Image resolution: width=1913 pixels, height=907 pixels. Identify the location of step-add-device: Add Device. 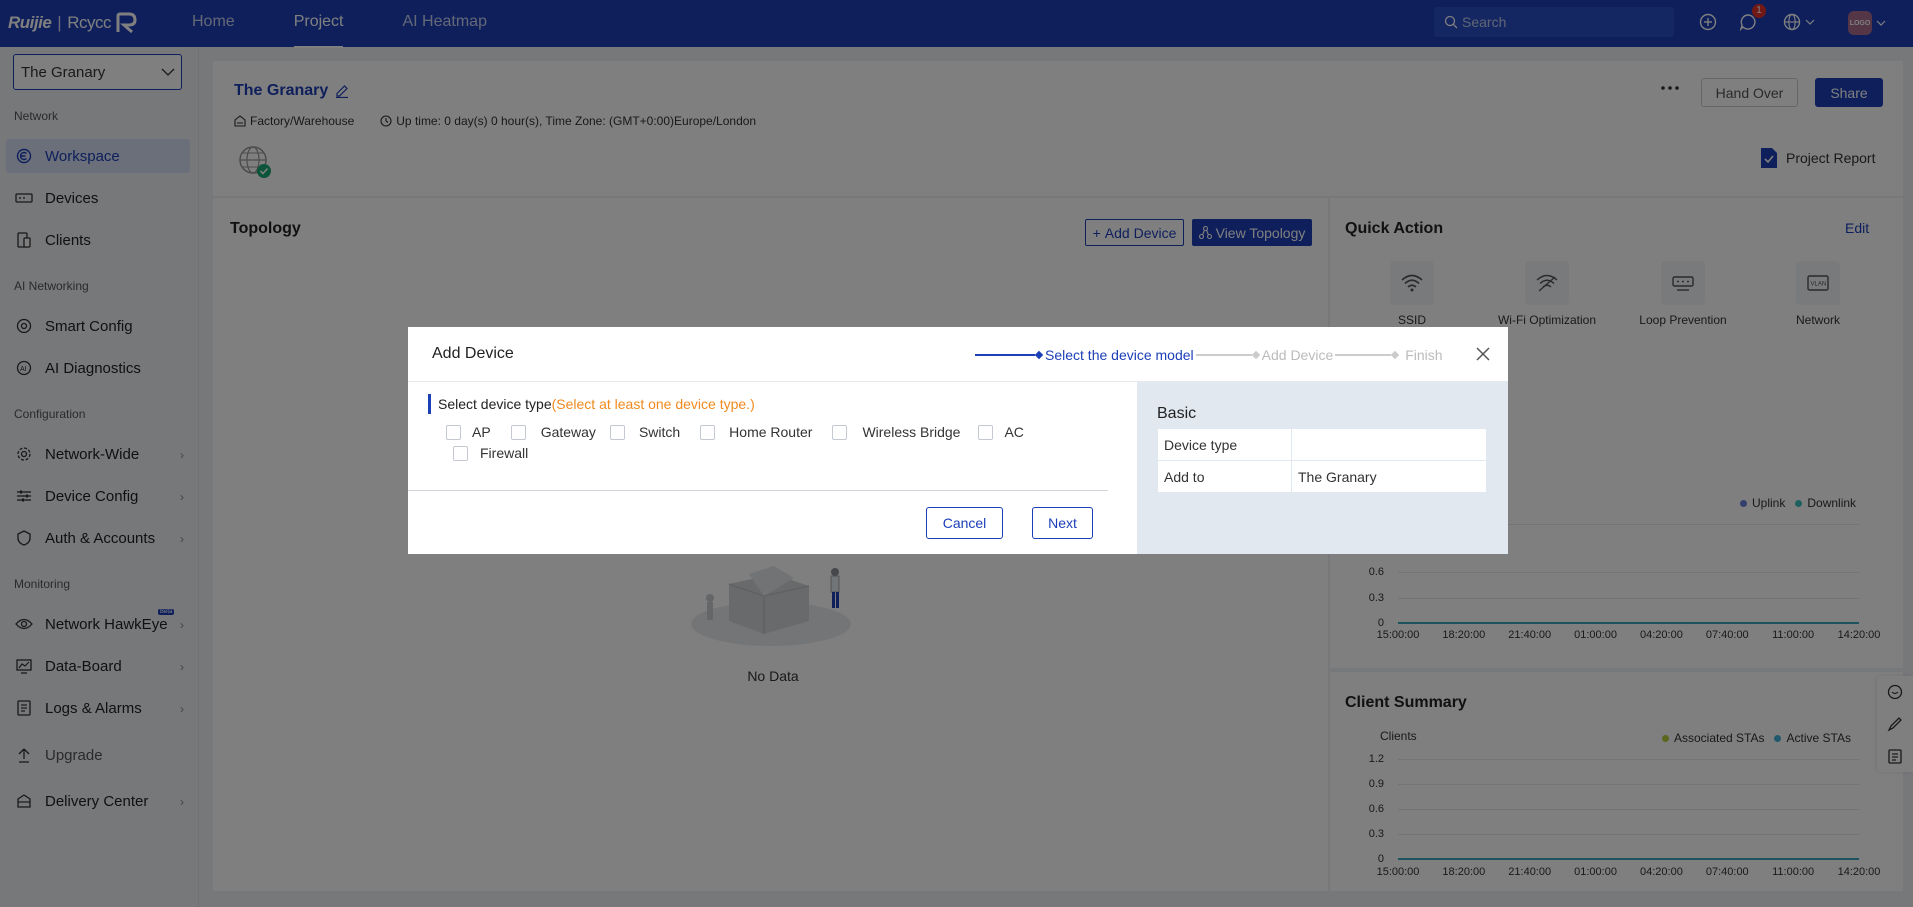
(1297, 355).